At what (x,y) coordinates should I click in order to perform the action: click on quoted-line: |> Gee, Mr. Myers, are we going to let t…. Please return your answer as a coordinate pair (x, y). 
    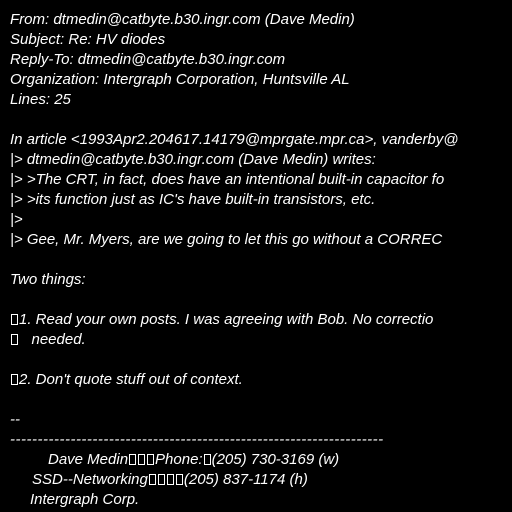
    Looking at the image, I should click on (226, 239).